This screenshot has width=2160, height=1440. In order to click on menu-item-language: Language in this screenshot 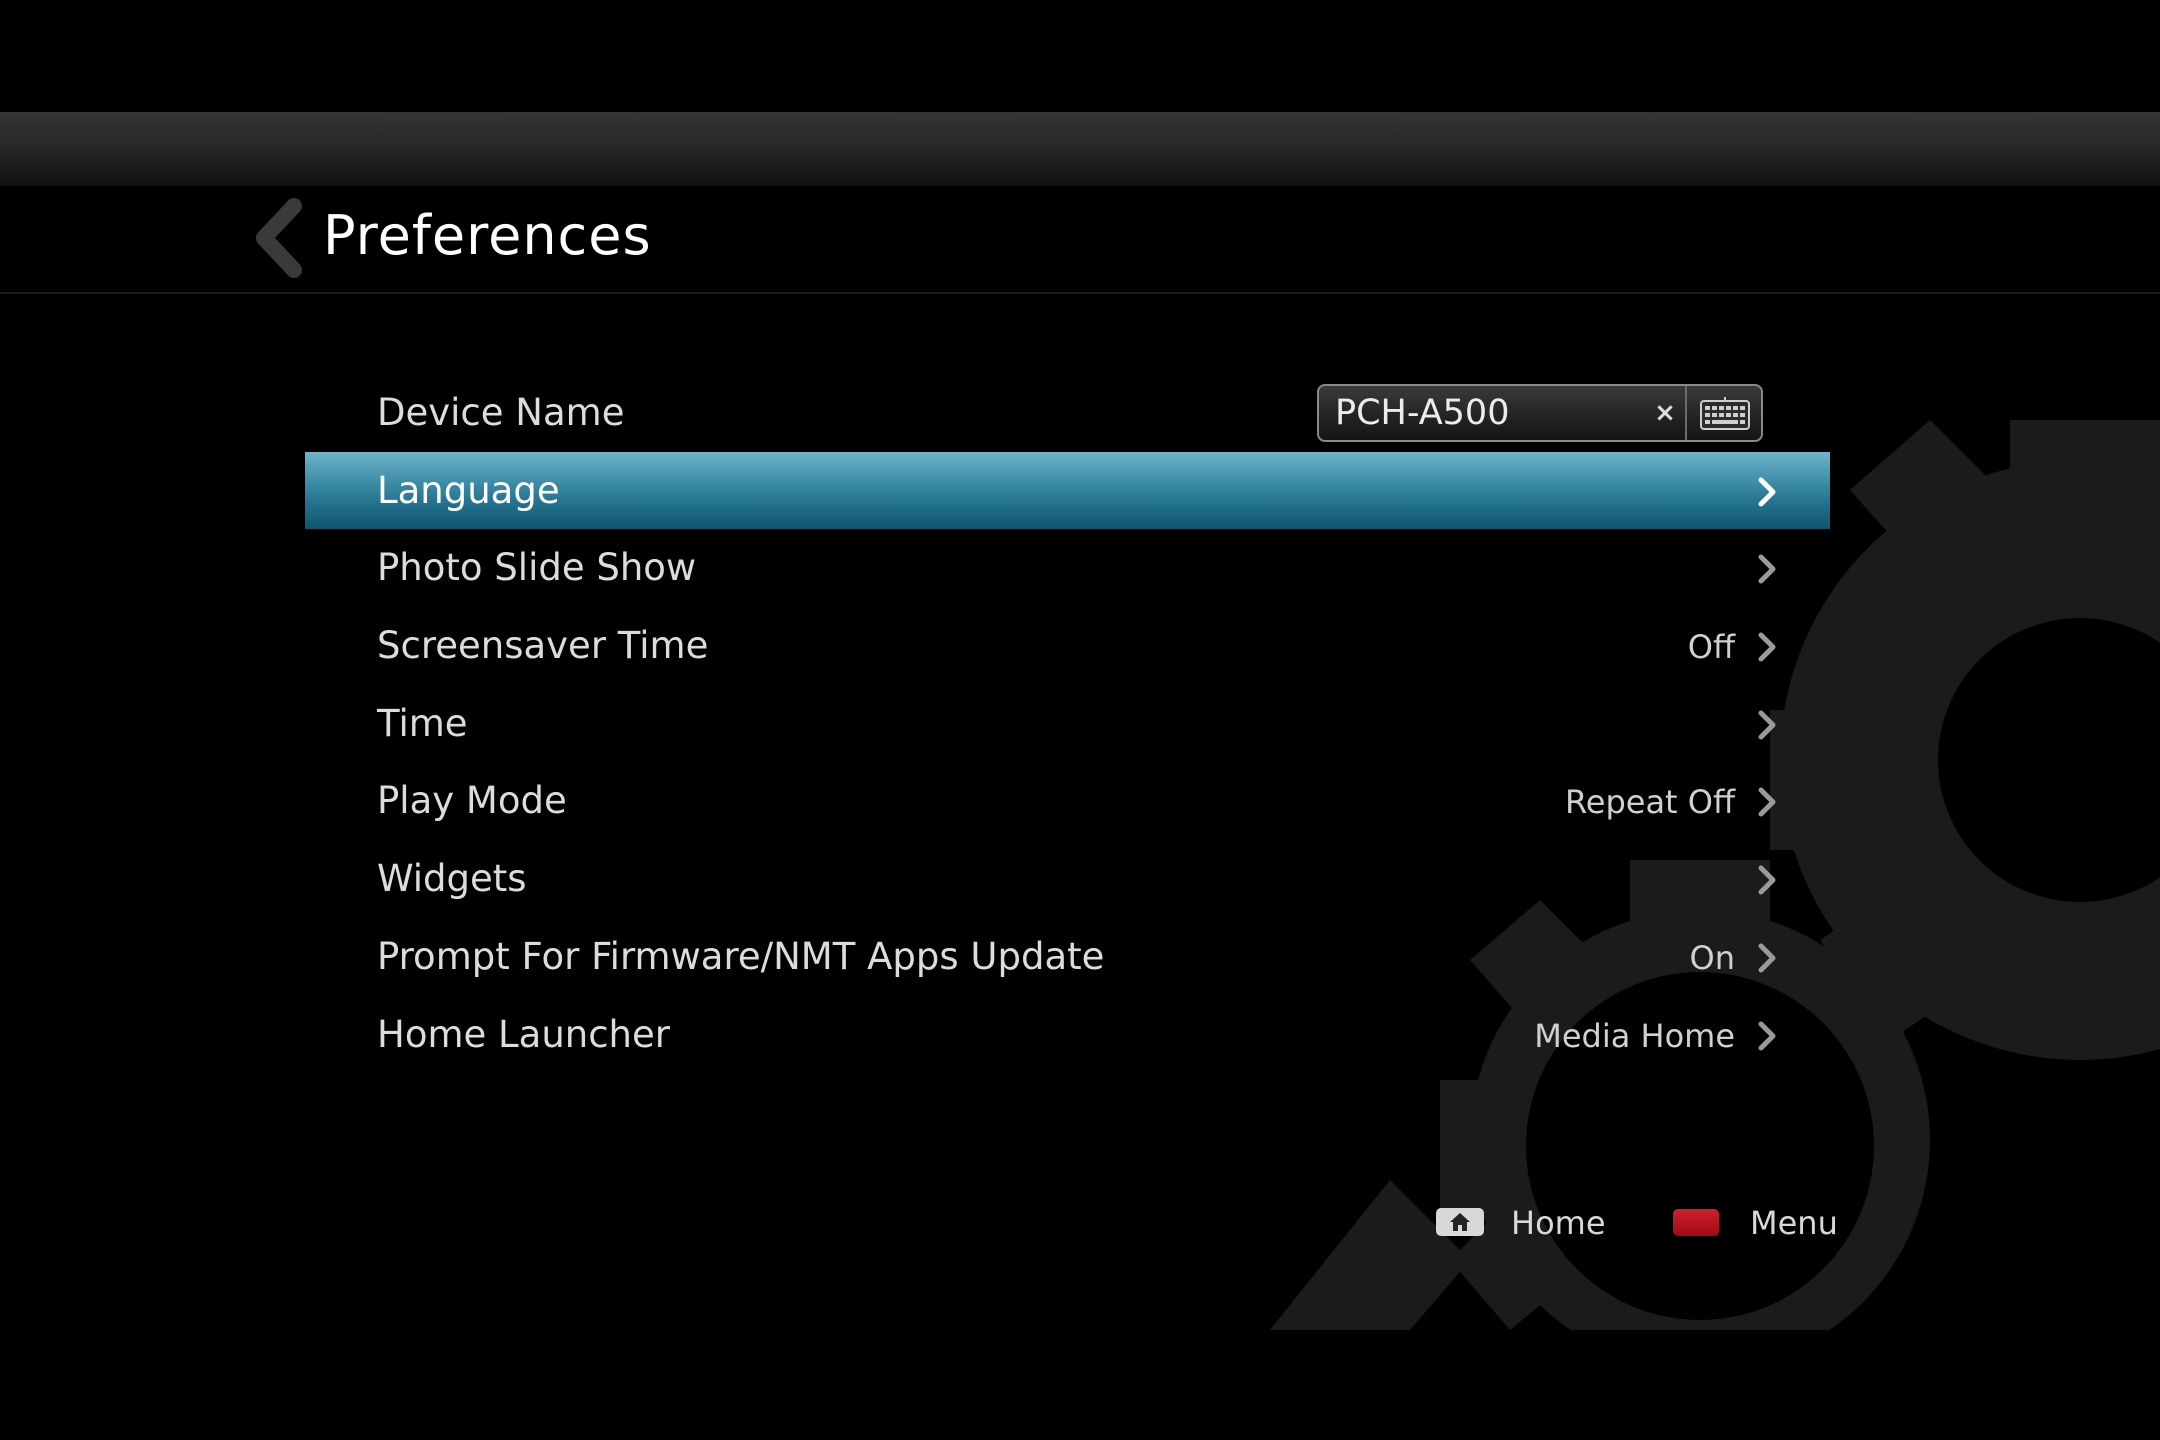, I will do `click(1067, 490)`.